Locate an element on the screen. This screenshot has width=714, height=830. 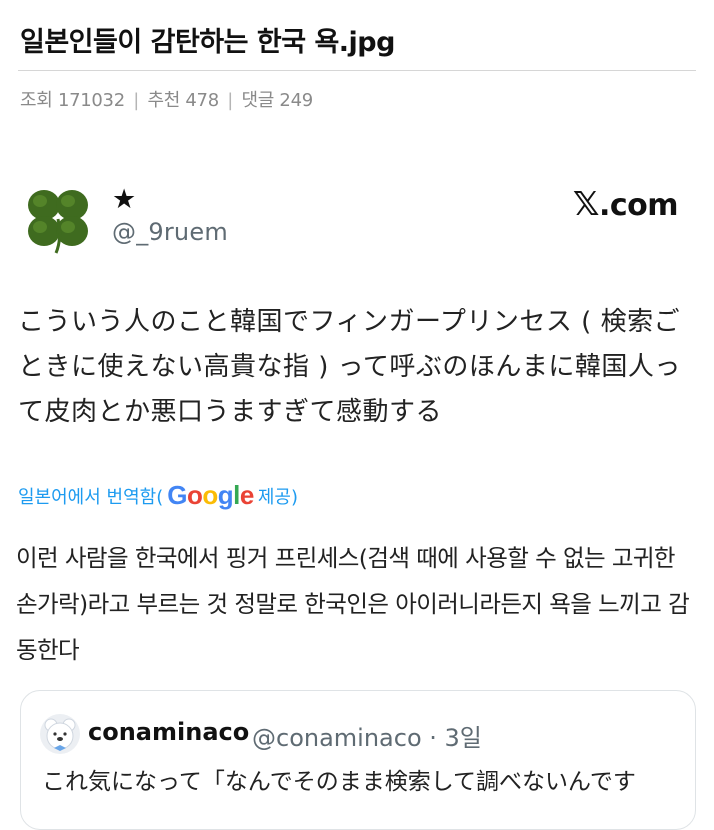
x-icon: 𝕏 is located at coordinates (586, 203).